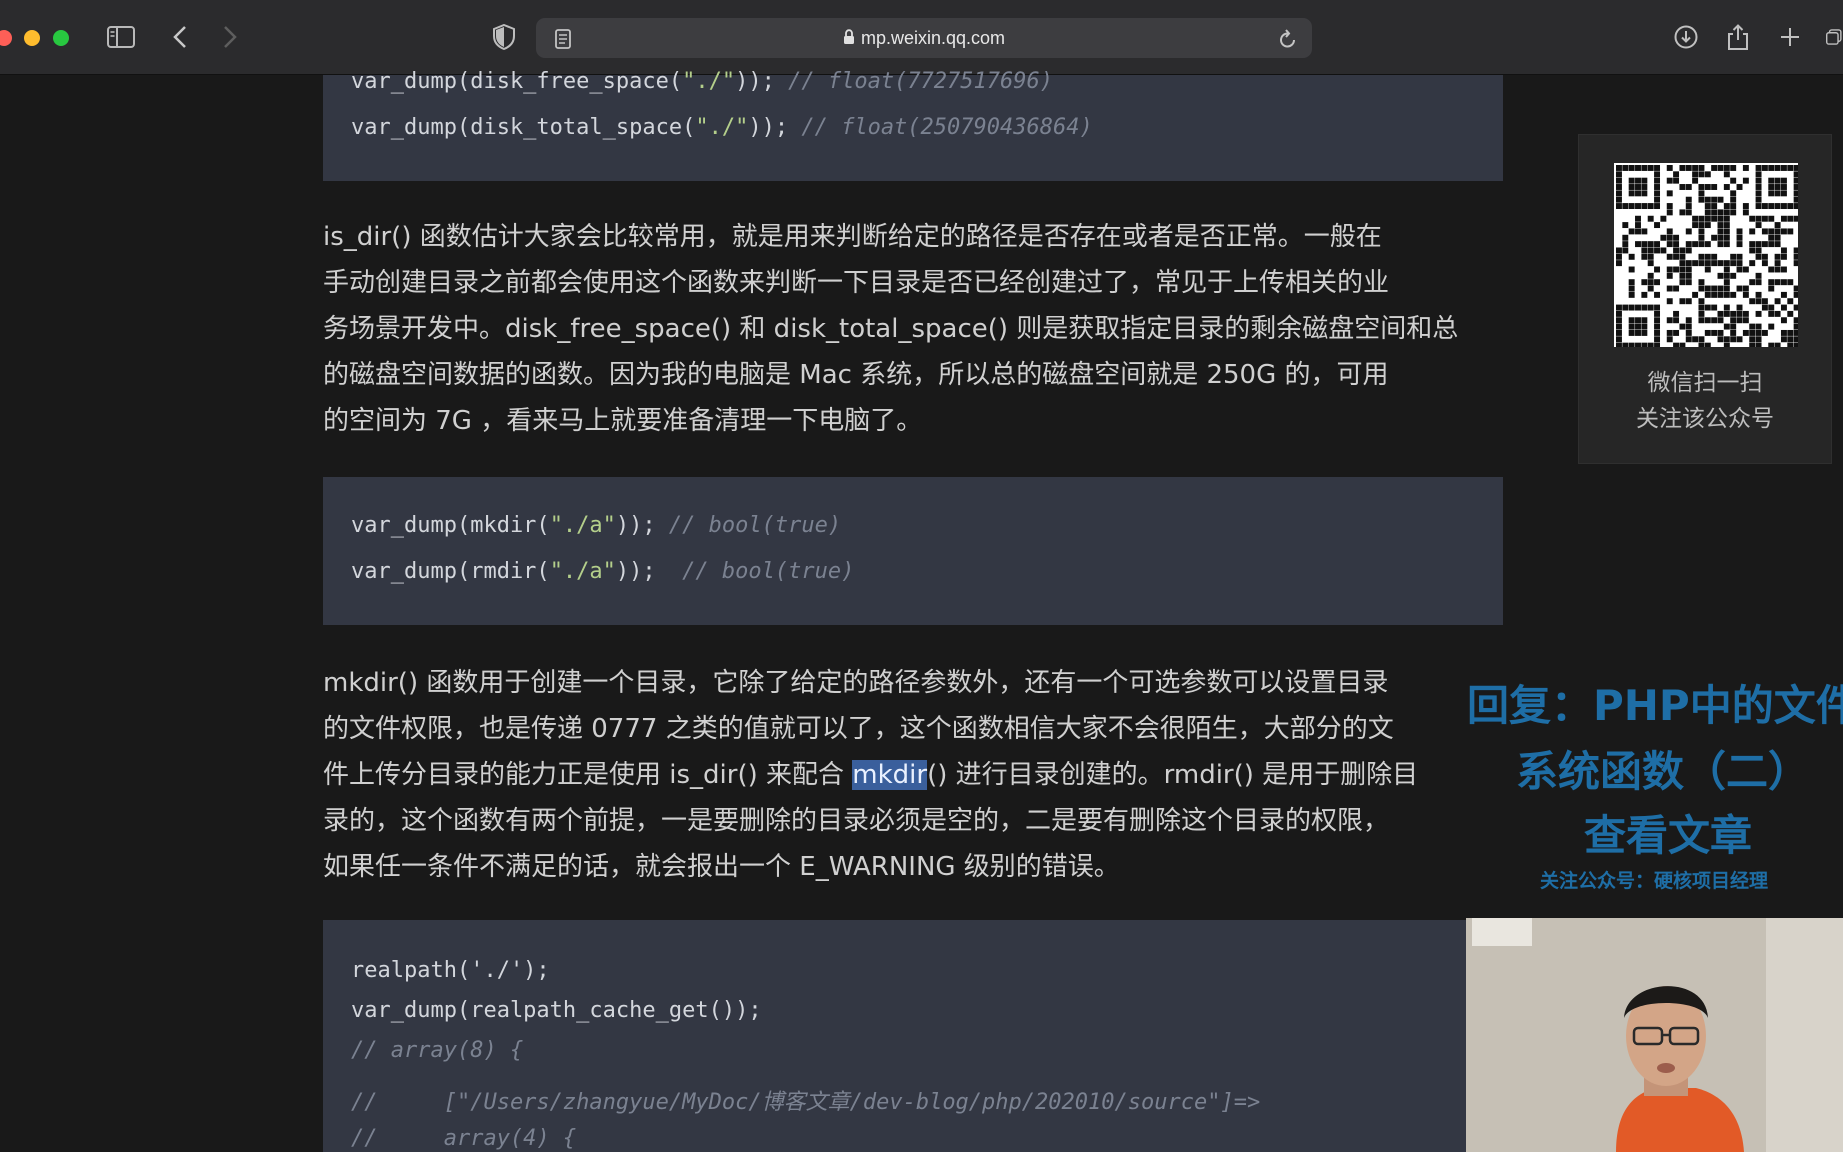 This screenshot has height=1152, width=1843. What do you see at coordinates (1705, 419) in the screenshot?
I see `qr-caption-follow: 关注该公众号` at bounding box center [1705, 419].